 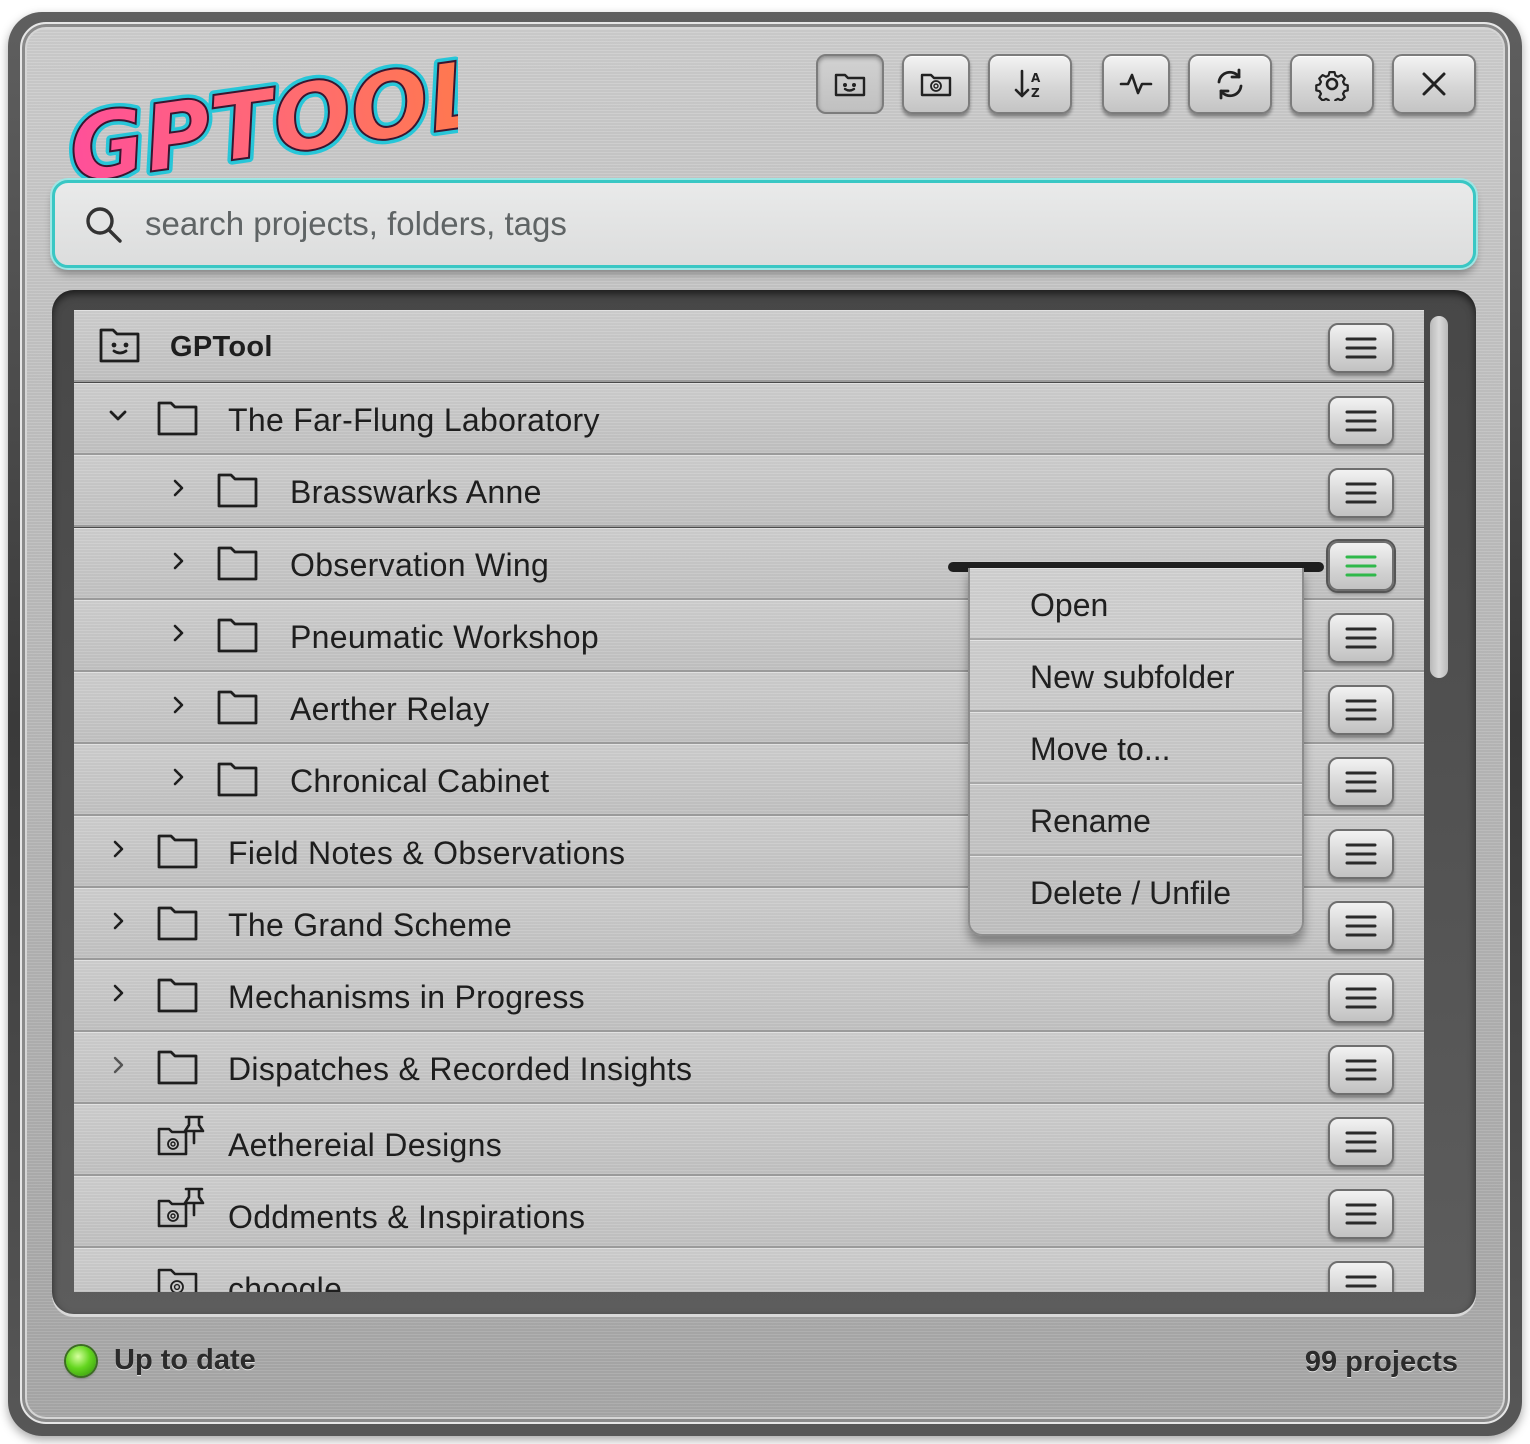 I want to click on tree-folder-label: Observation Wing, so click(x=420, y=565).